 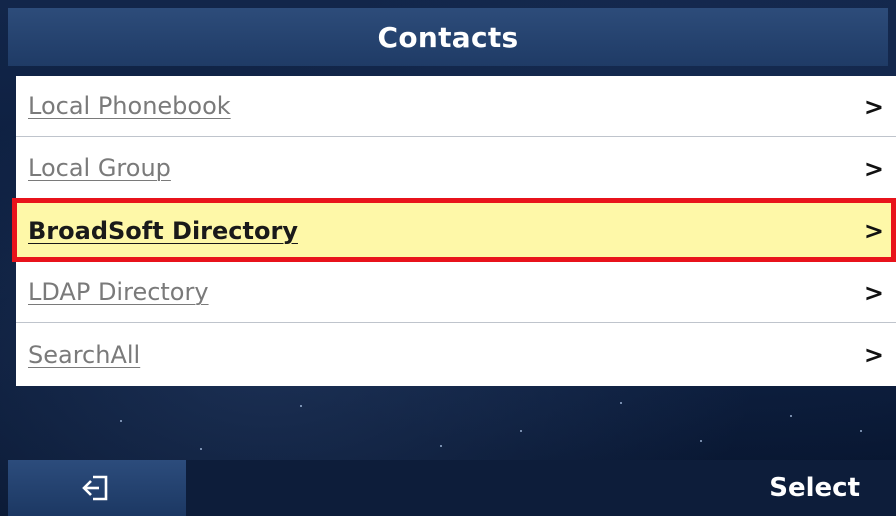 I want to click on menu-item-searchall: SearchAll >, so click(x=456, y=354).